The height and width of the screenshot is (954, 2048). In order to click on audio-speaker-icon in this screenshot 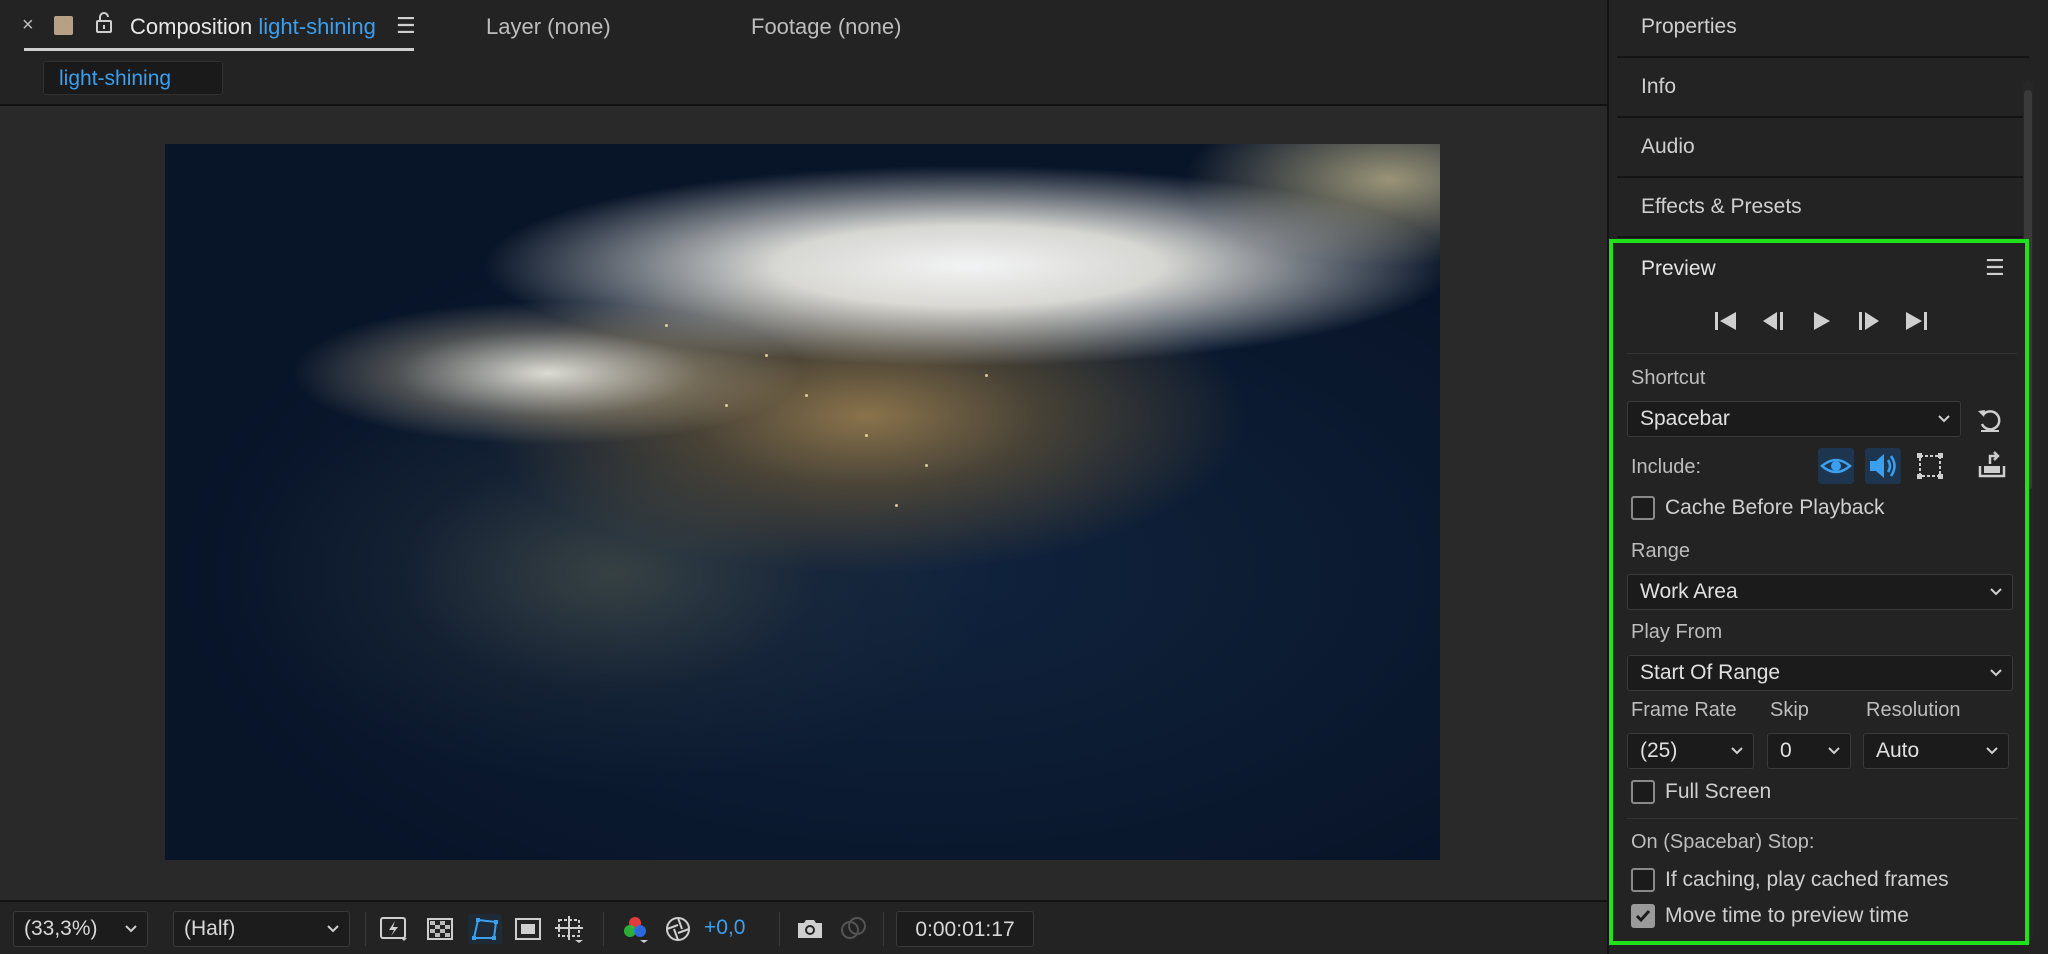, I will do `click(1883, 466)`.